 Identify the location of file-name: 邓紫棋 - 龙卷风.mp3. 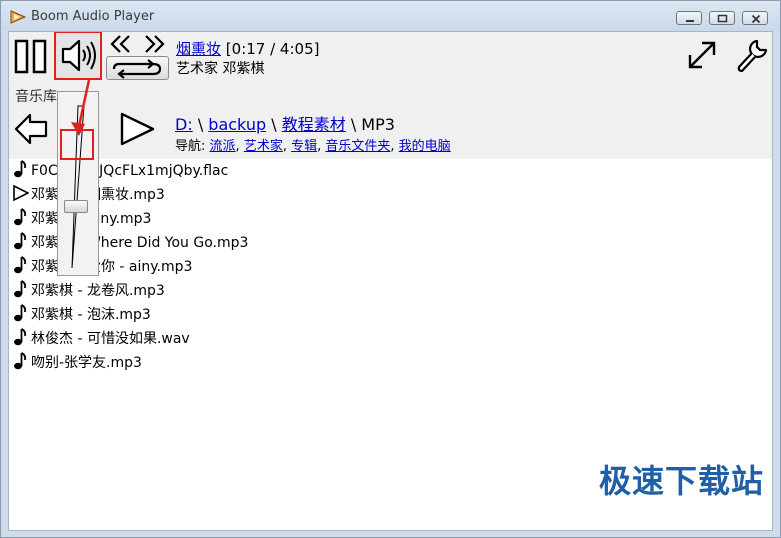
(98, 291).